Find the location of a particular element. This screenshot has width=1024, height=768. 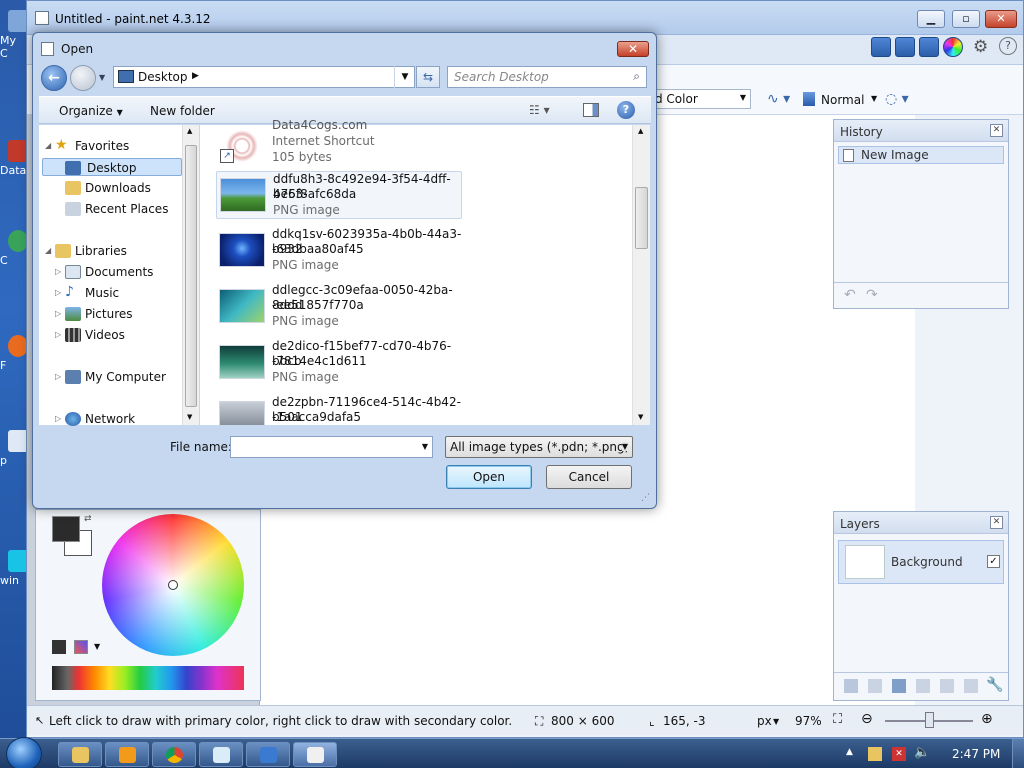

paintnet-titlebar: Untitled - paint.net 4.3.12 ▁ ▫ ✕ is located at coordinates (525, 18).